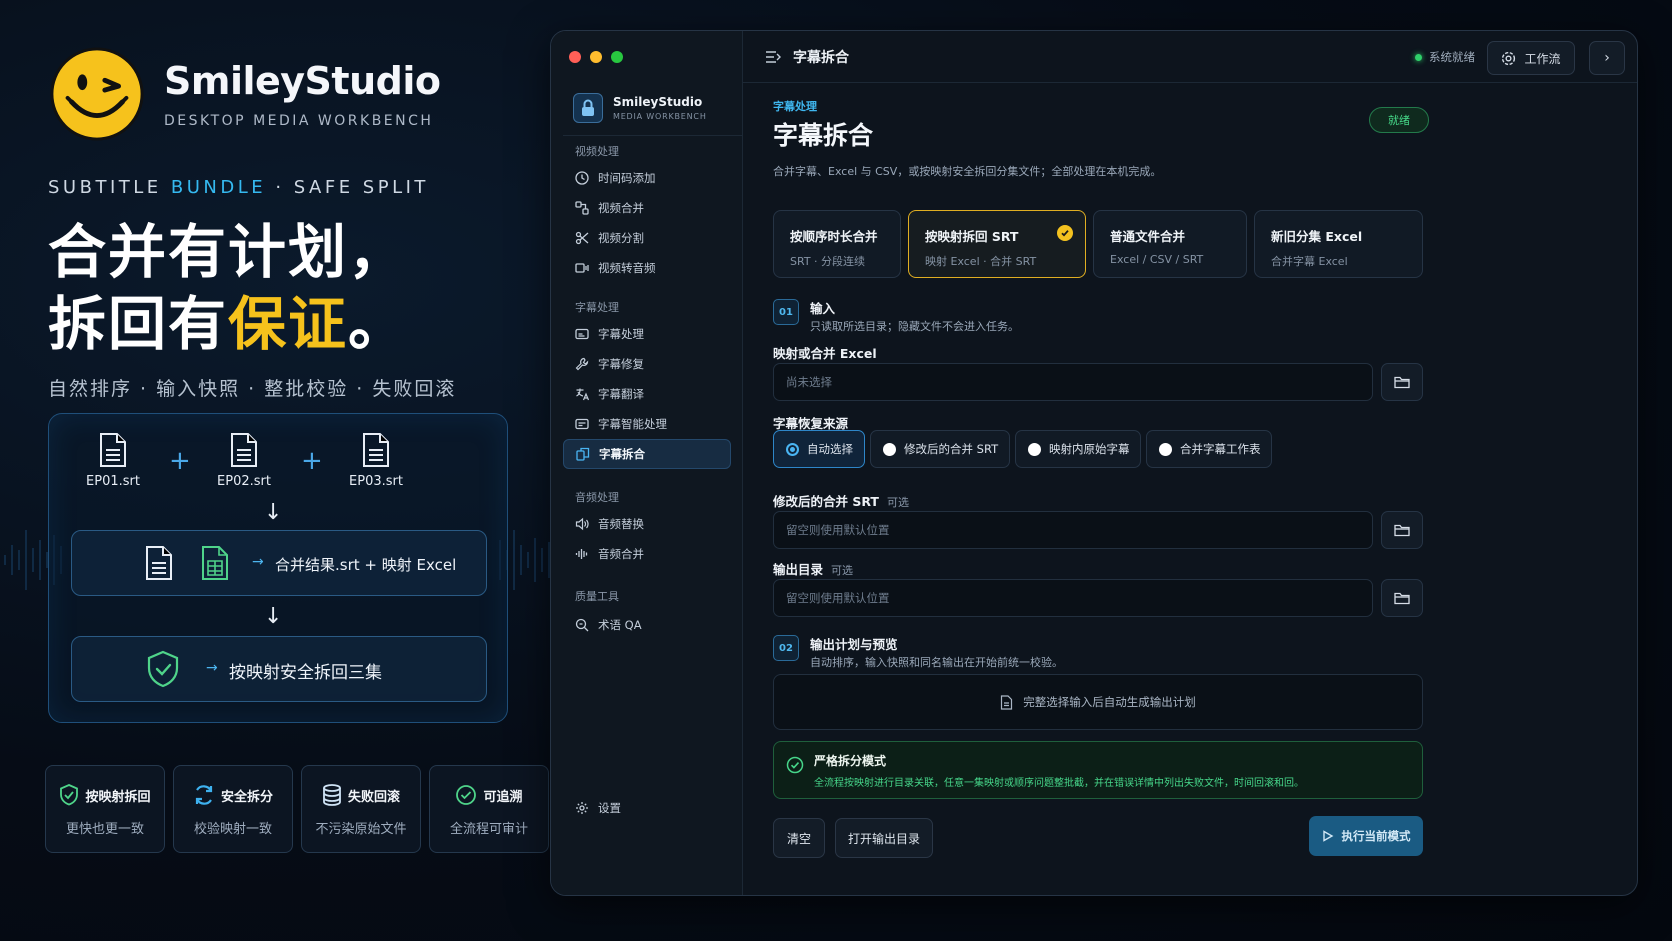  I want to click on scissors-icon, so click(582, 238).